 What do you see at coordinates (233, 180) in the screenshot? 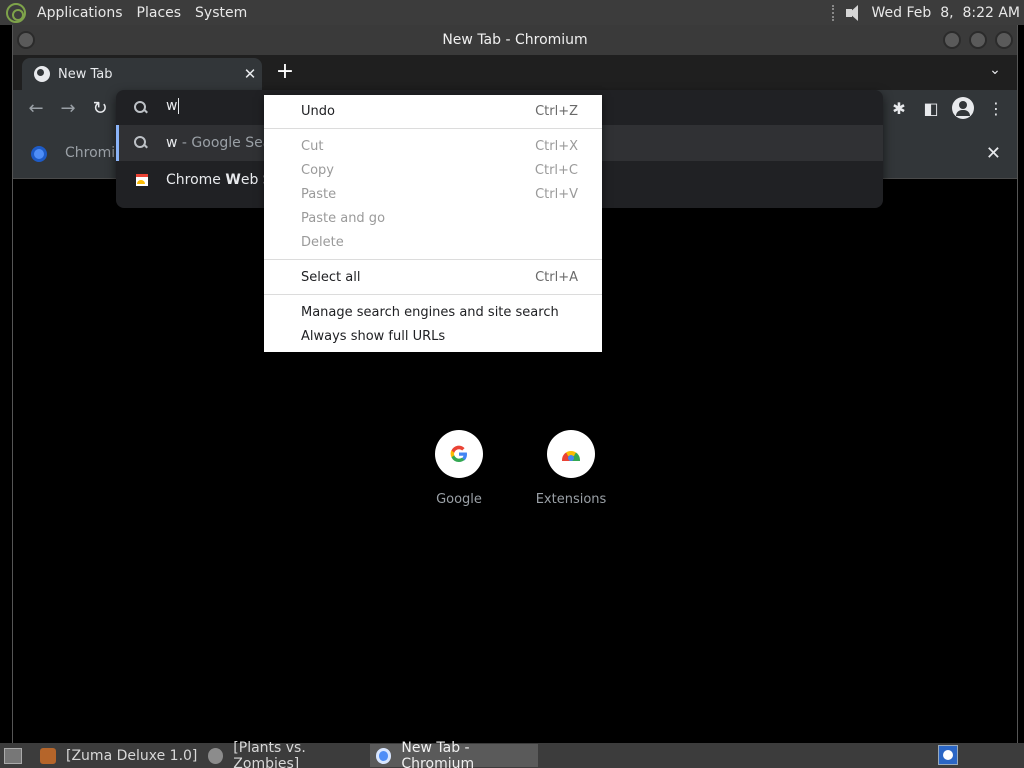
I see `suggestion-match: W` at bounding box center [233, 180].